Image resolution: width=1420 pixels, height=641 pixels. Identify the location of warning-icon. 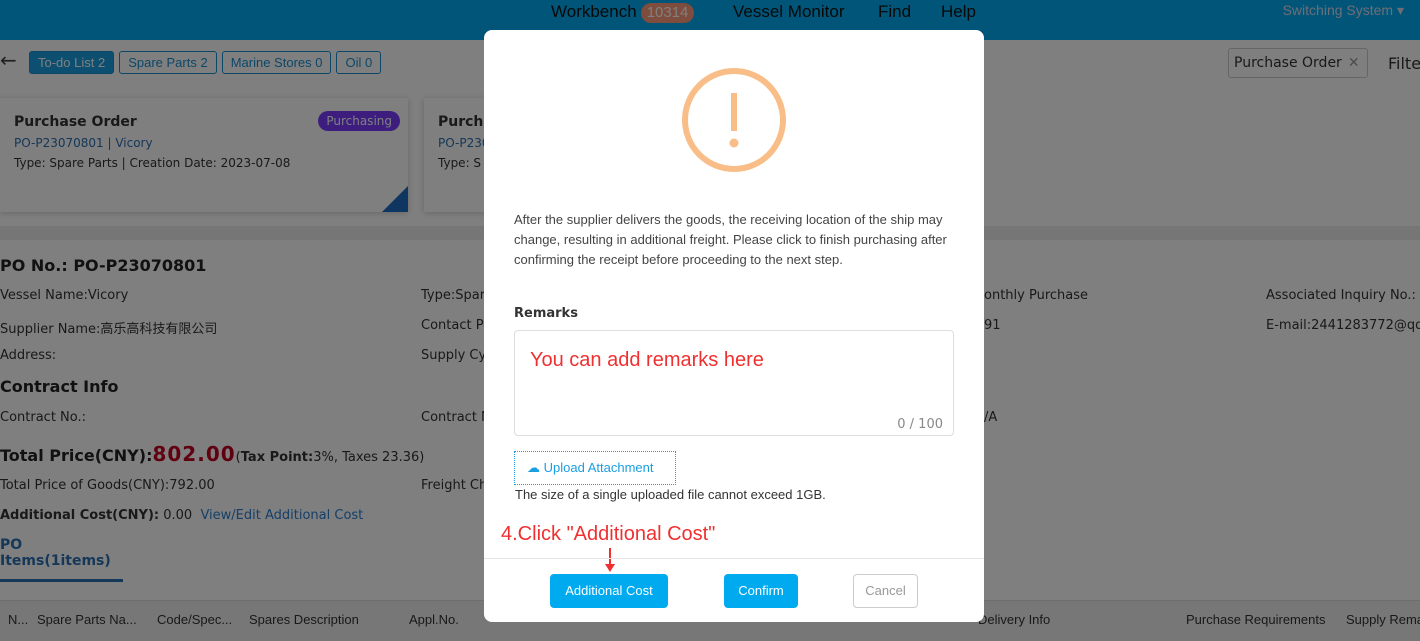
(734, 120).